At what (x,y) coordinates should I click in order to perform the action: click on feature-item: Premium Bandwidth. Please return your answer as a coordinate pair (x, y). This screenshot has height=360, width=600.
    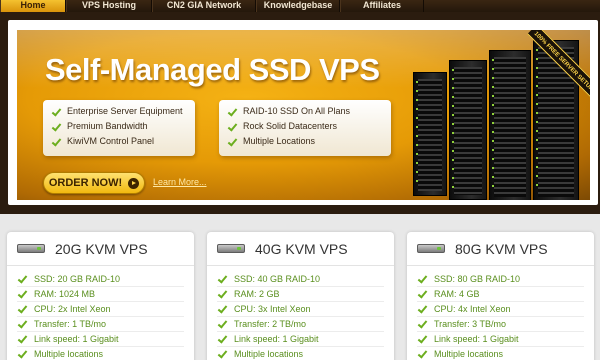
    Looking at the image, I should click on (119, 126).